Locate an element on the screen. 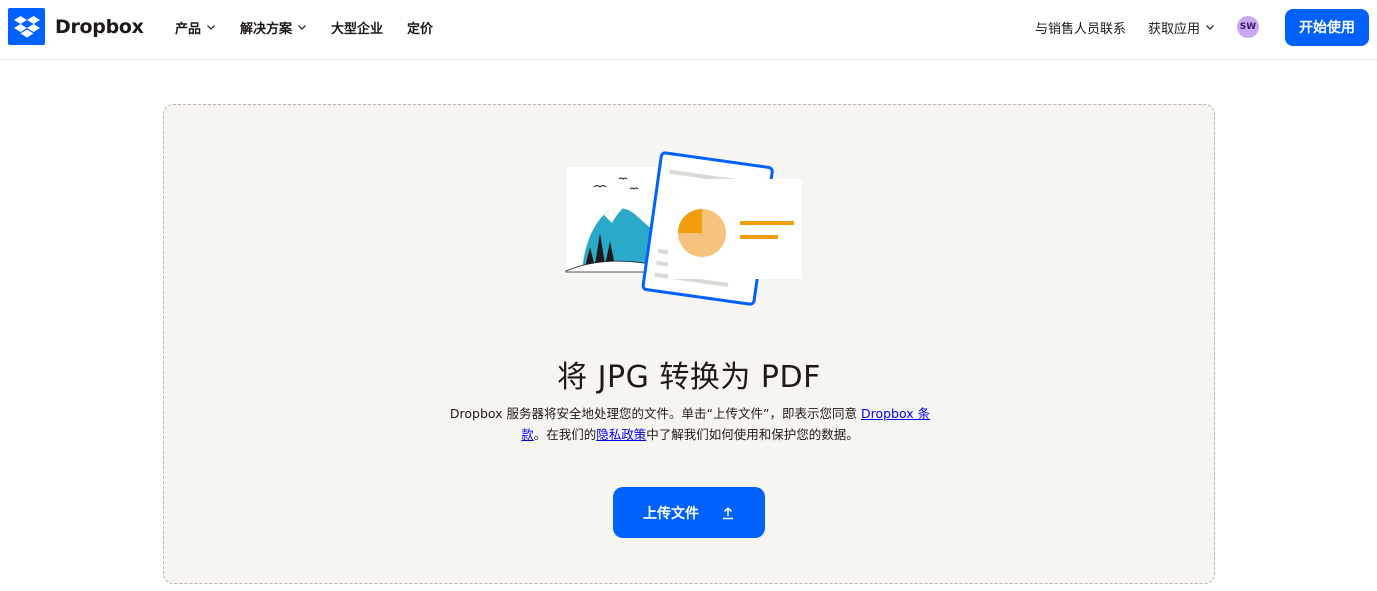  notice-text-3: 中了解我们如何使用和保护您的数据。 is located at coordinates (752, 434).